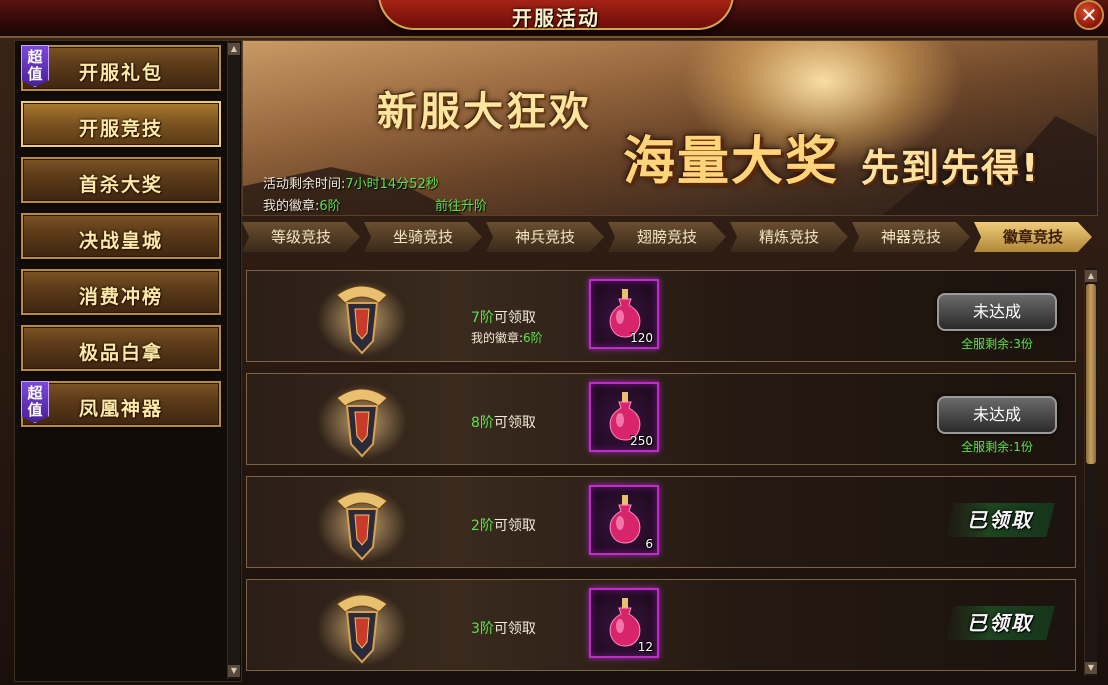 The width and height of the screenshot is (1108, 685). I want to click on reward-item-slot: 6, so click(624, 520).